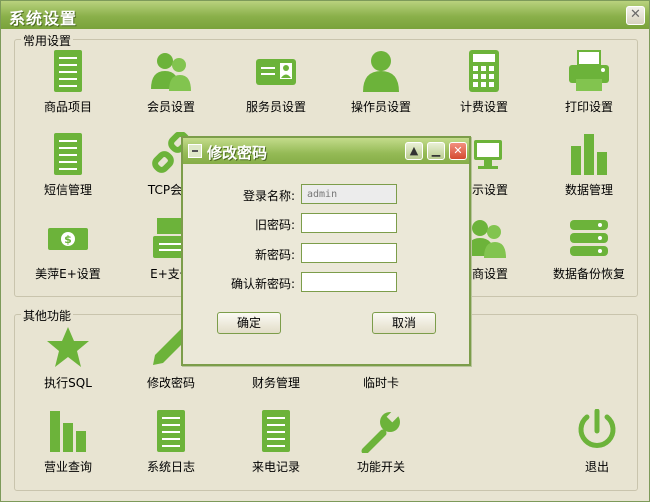 The height and width of the screenshot is (502, 650). Describe the element at coordinates (349, 223) in the screenshot. I see `old-password-field` at that location.